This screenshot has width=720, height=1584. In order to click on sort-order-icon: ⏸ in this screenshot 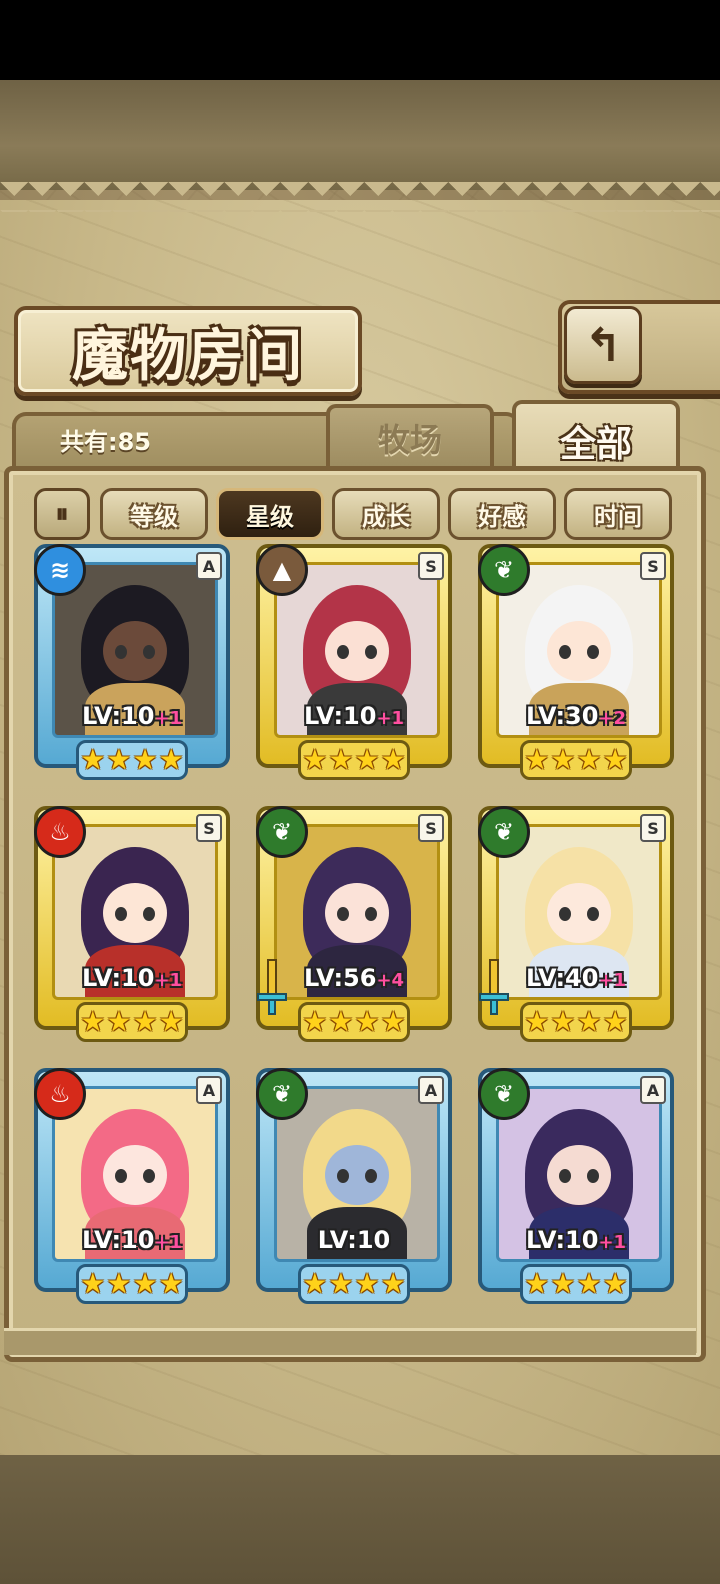, I will do `click(62, 513)`.